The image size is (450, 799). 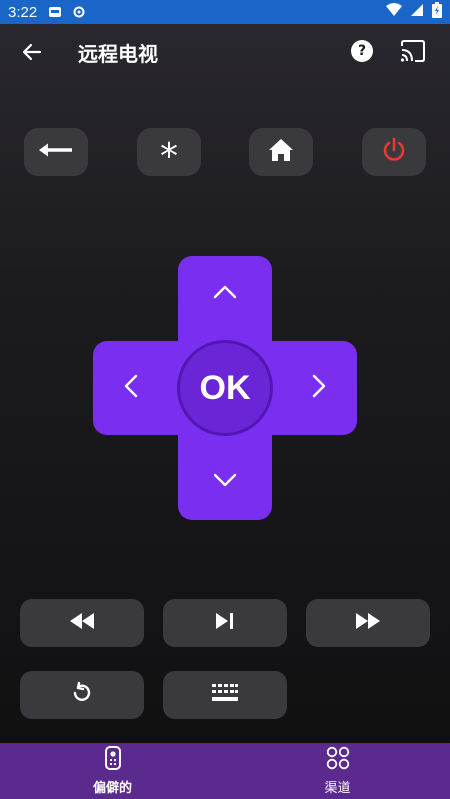 I want to click on keyboard-icon, so click(x=225, y=695).